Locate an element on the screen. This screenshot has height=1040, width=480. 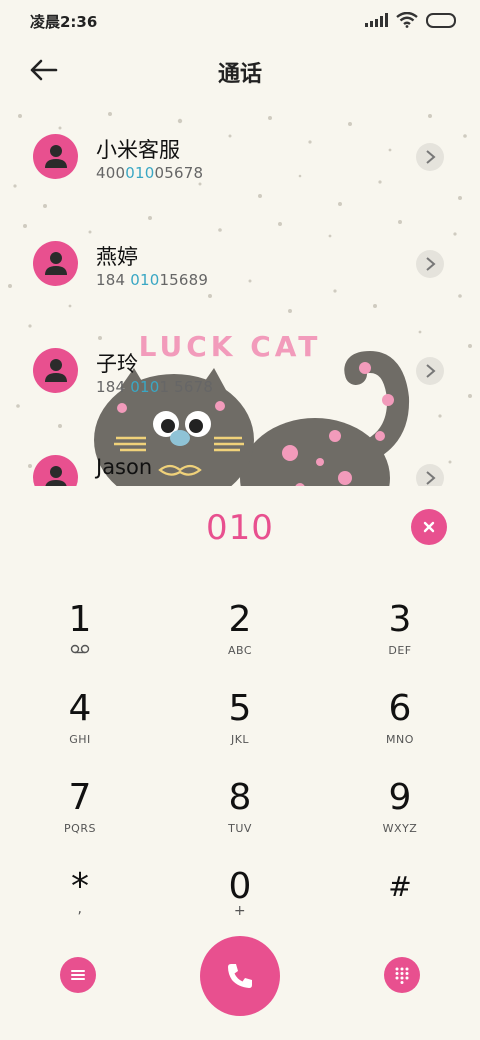
status-icons is located at coordinates (410, 20).